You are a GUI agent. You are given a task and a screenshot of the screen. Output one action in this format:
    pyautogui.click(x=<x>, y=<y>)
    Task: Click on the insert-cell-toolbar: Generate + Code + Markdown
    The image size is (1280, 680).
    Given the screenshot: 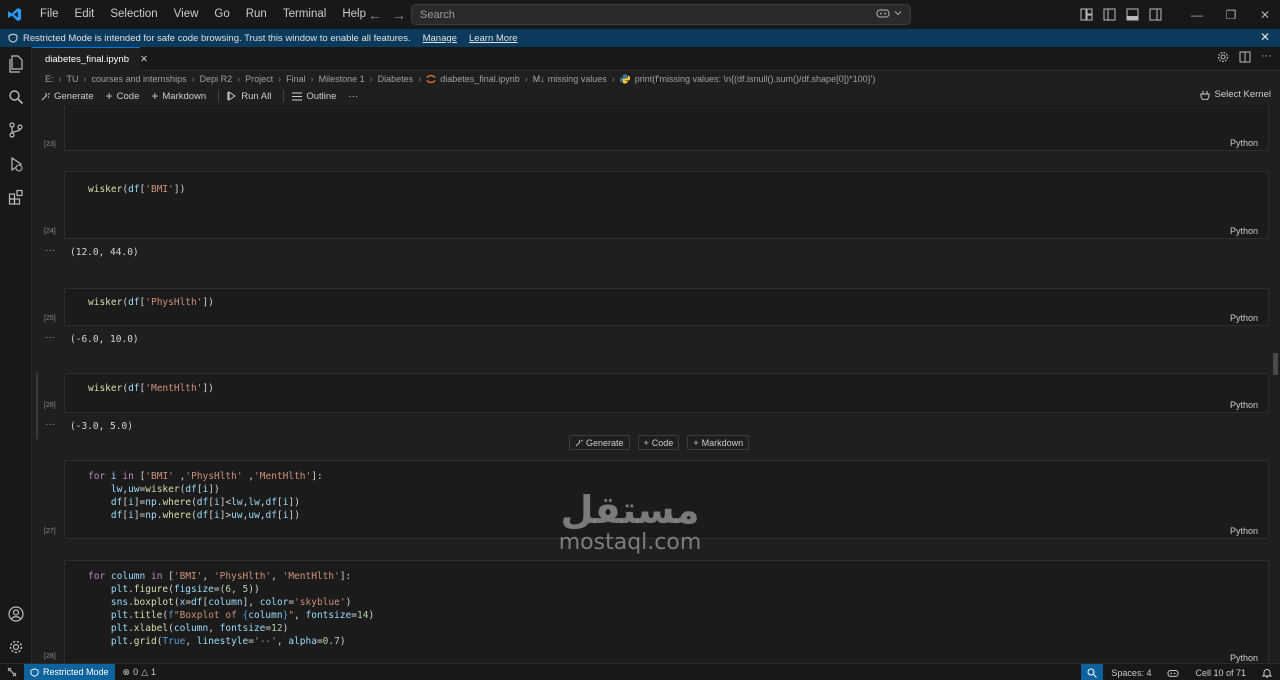 What is the action you would take?
    pyautogui.click(x=659, y=442)
    